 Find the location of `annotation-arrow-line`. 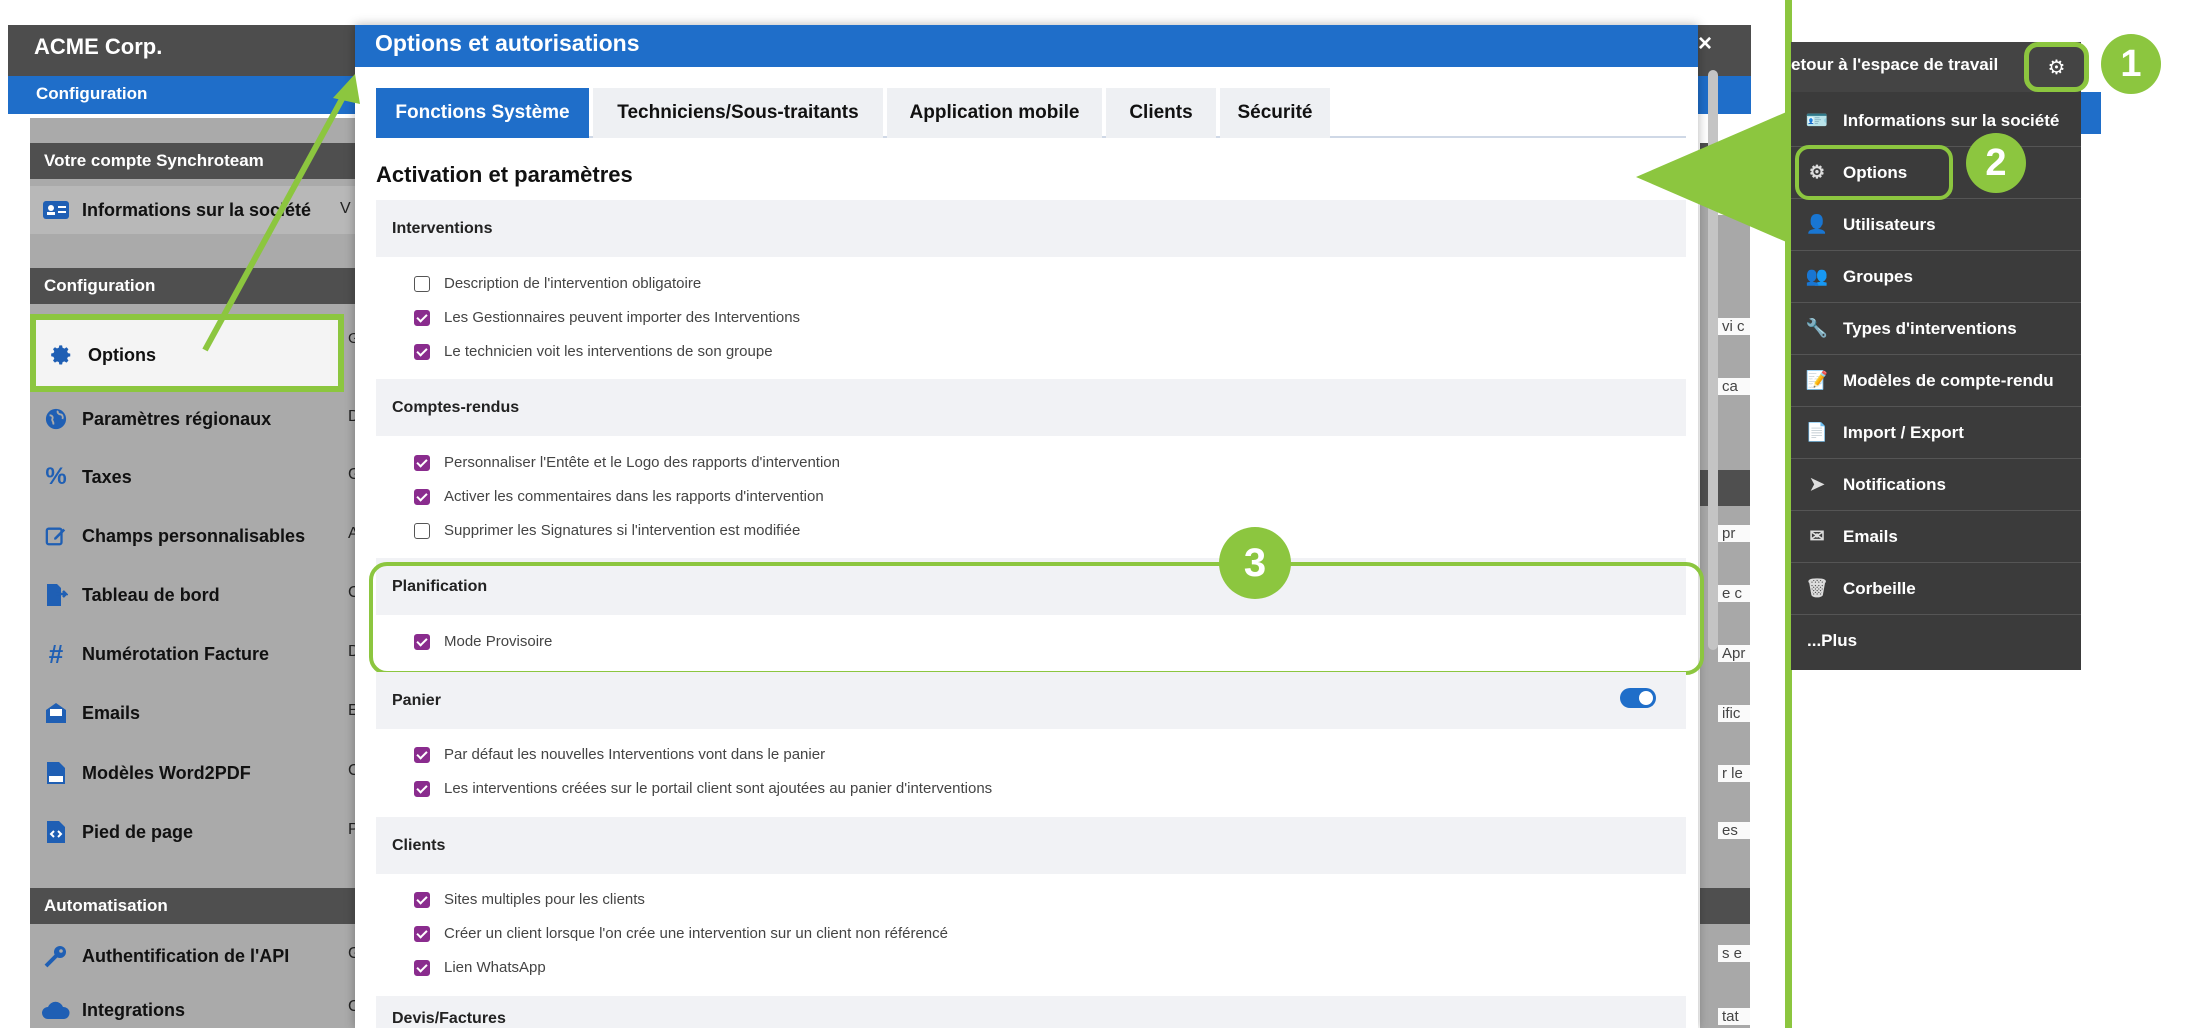

annotation-arrow-line is located at coordinates (276, 219).